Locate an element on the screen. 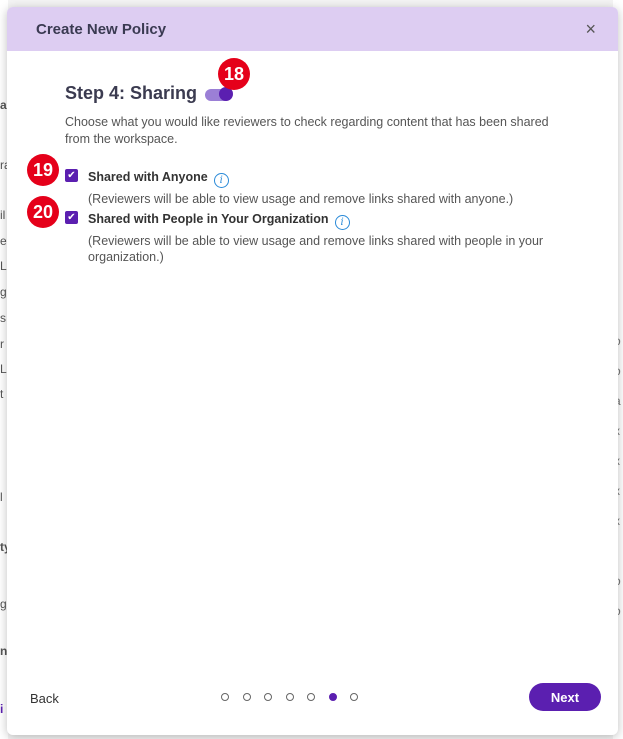 The image size is (623, 739). step-title: Step 4: Sharing is located at coordinates (131, 93).